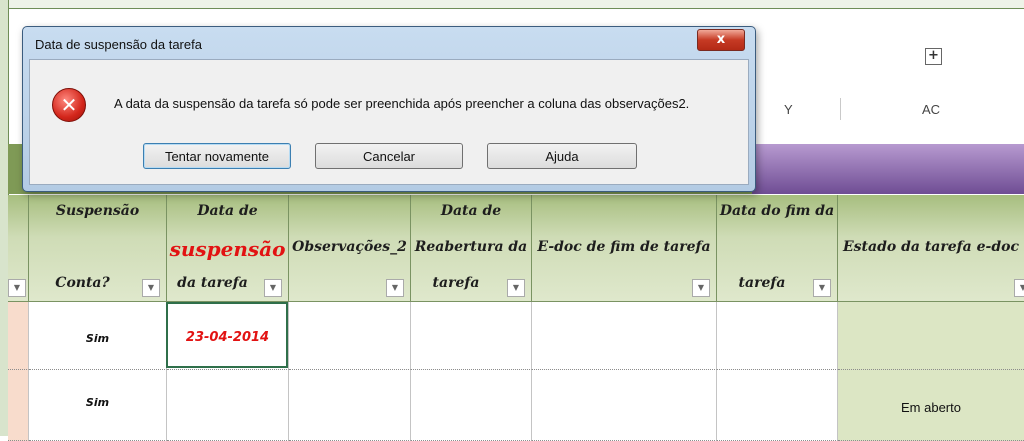 This screenshot has height=441, width=1024. What do you see at coordinates (888, 169) in the screenshot?
I see `header-band-purple` at bounding box center [888, 169].